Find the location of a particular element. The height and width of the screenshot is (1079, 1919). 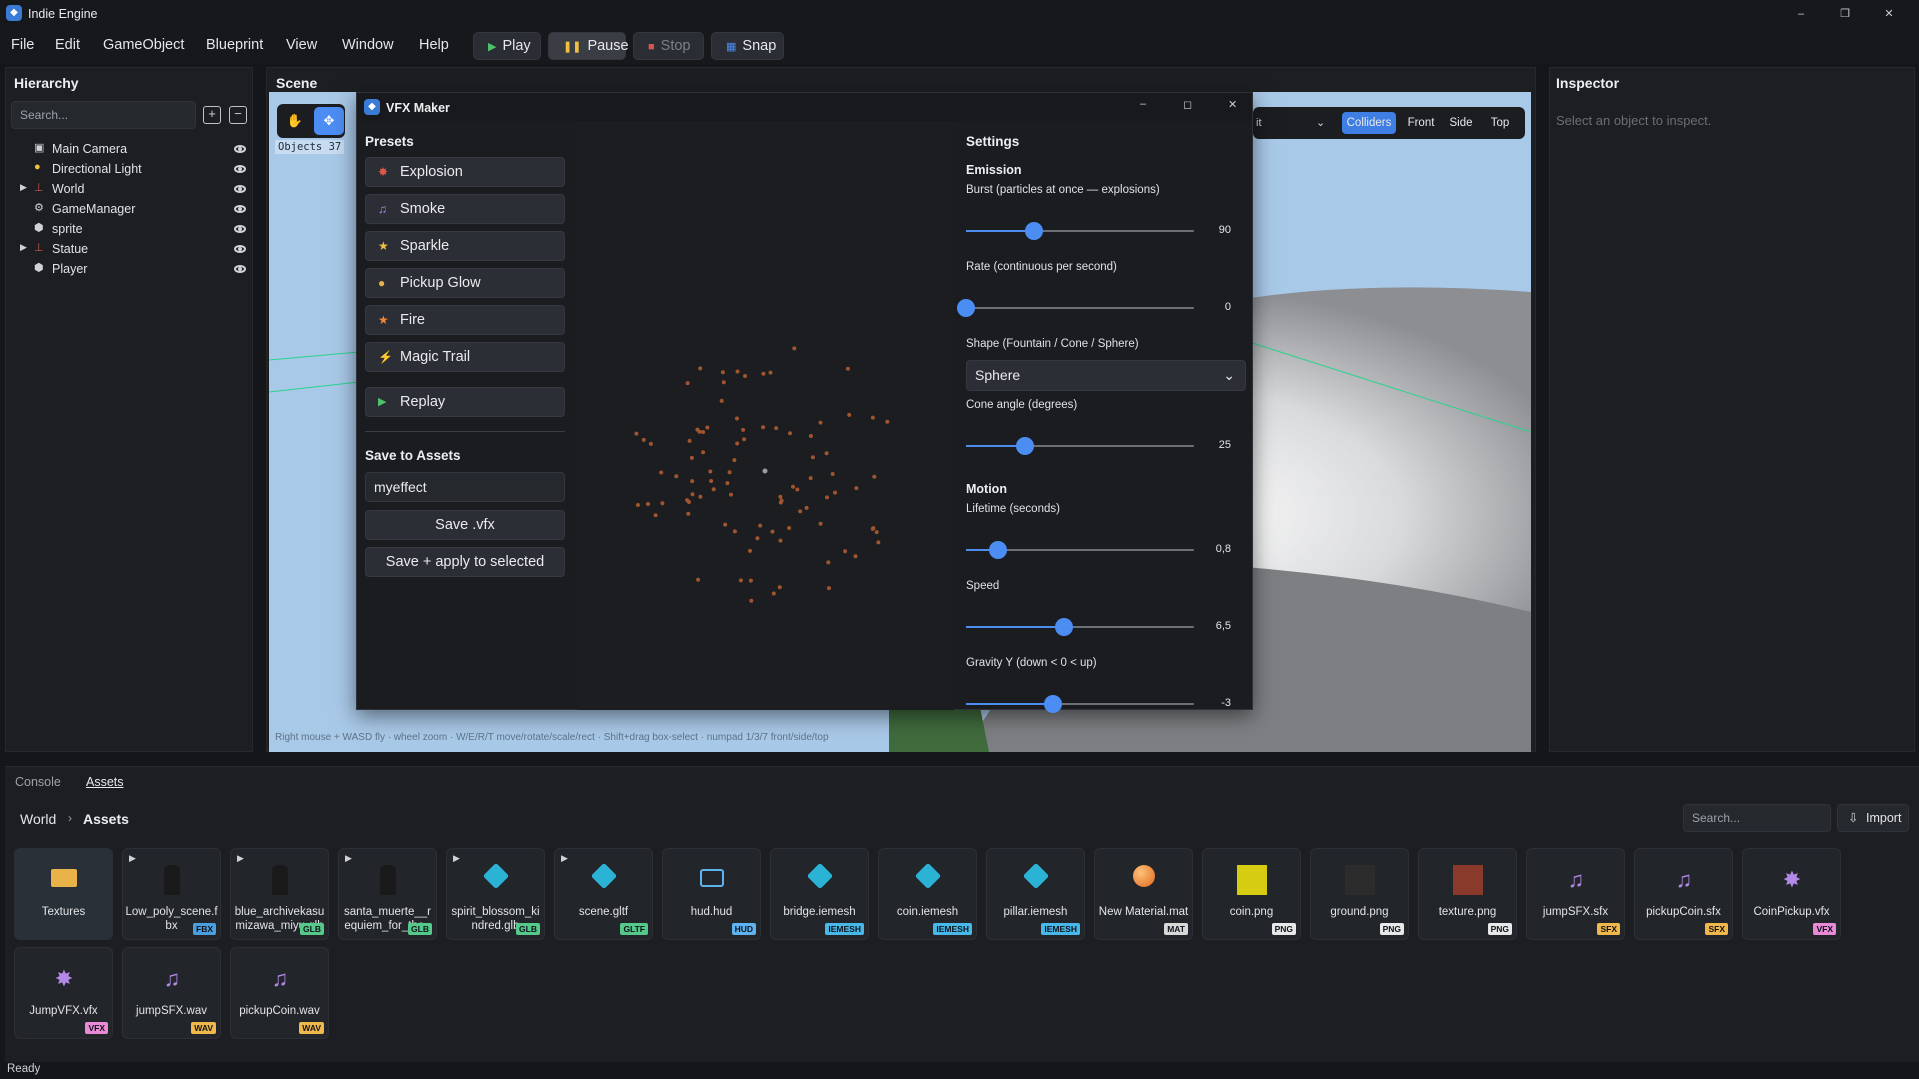

menu-help: Help is located at coordinates (434, 45).